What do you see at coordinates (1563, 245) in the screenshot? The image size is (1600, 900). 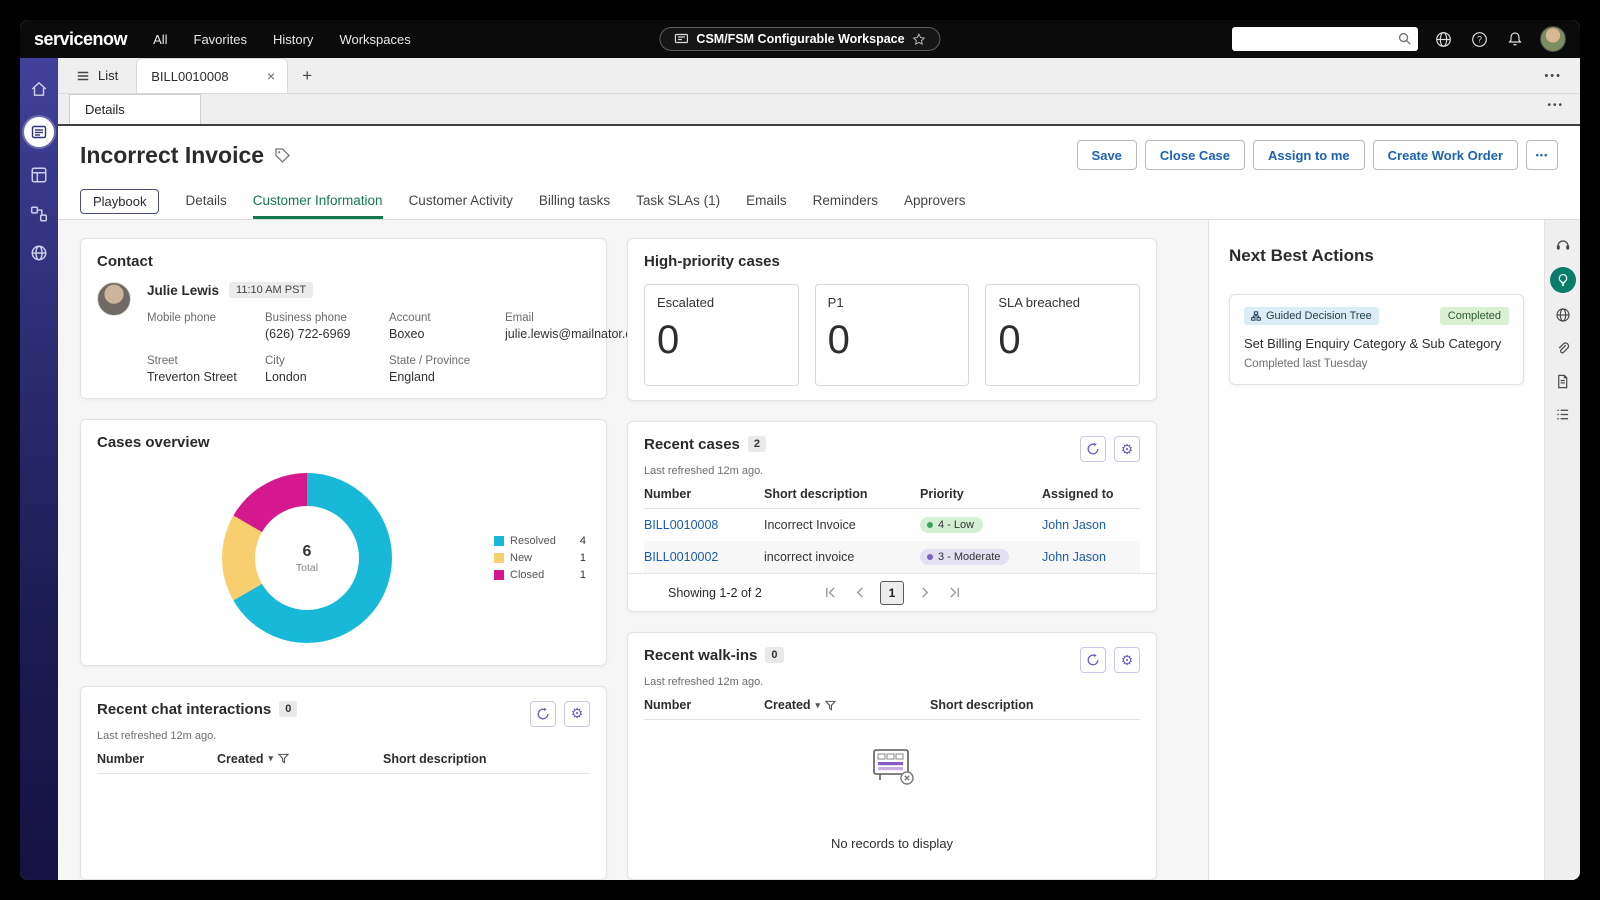 I see `agent-assist-icon` at bounding box center [1563, 245].